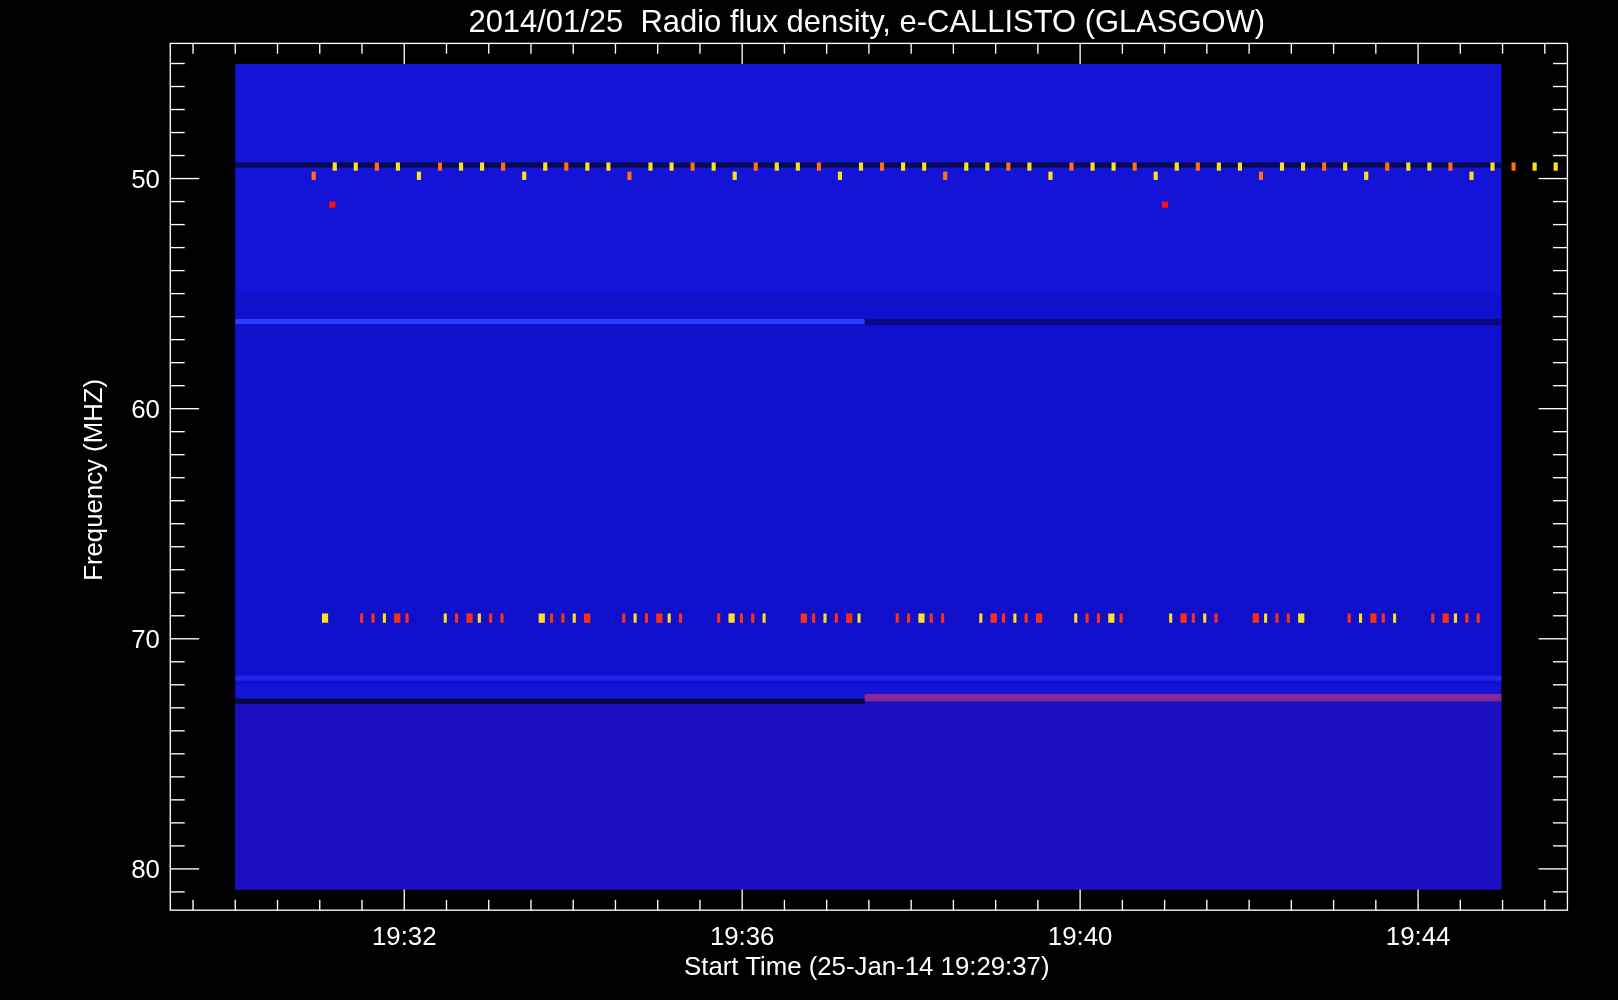  What do you see at coordinates (1080, 936) in the screenshot?
I see `x-tick-label: 19:40` at bounding box center [1080, 936].